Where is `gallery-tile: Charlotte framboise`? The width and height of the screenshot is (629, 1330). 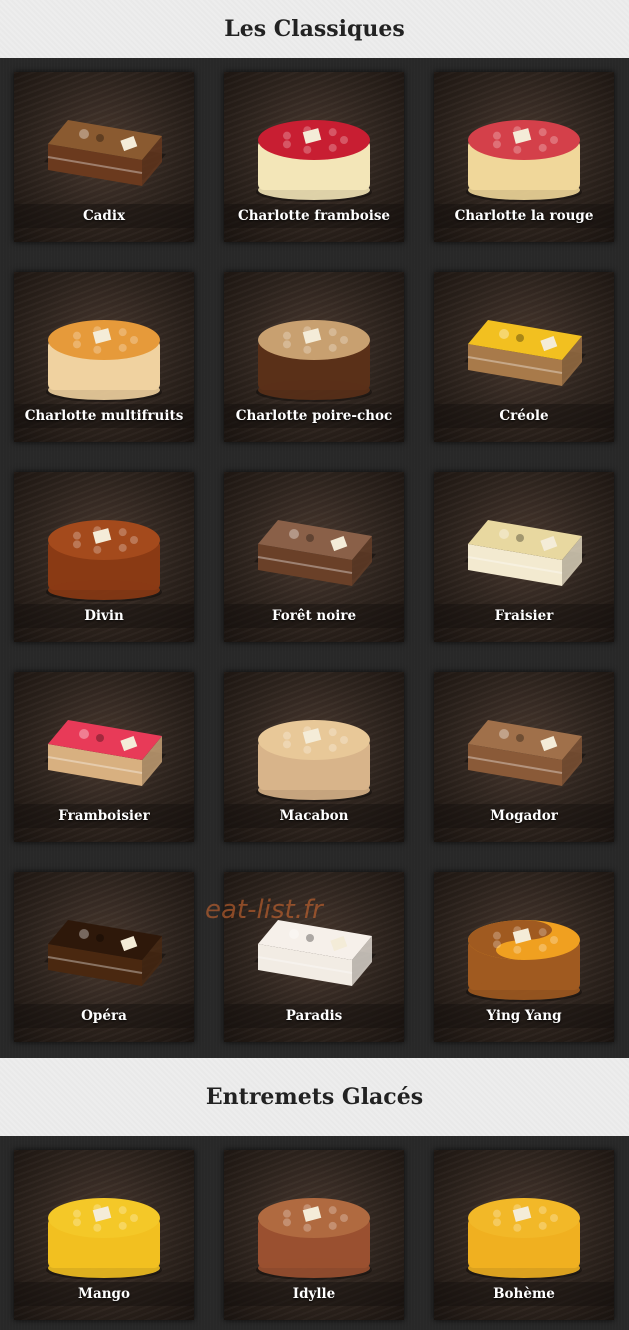 gallery-tile: Charlotte framboise is located at coordinates (314, 157).